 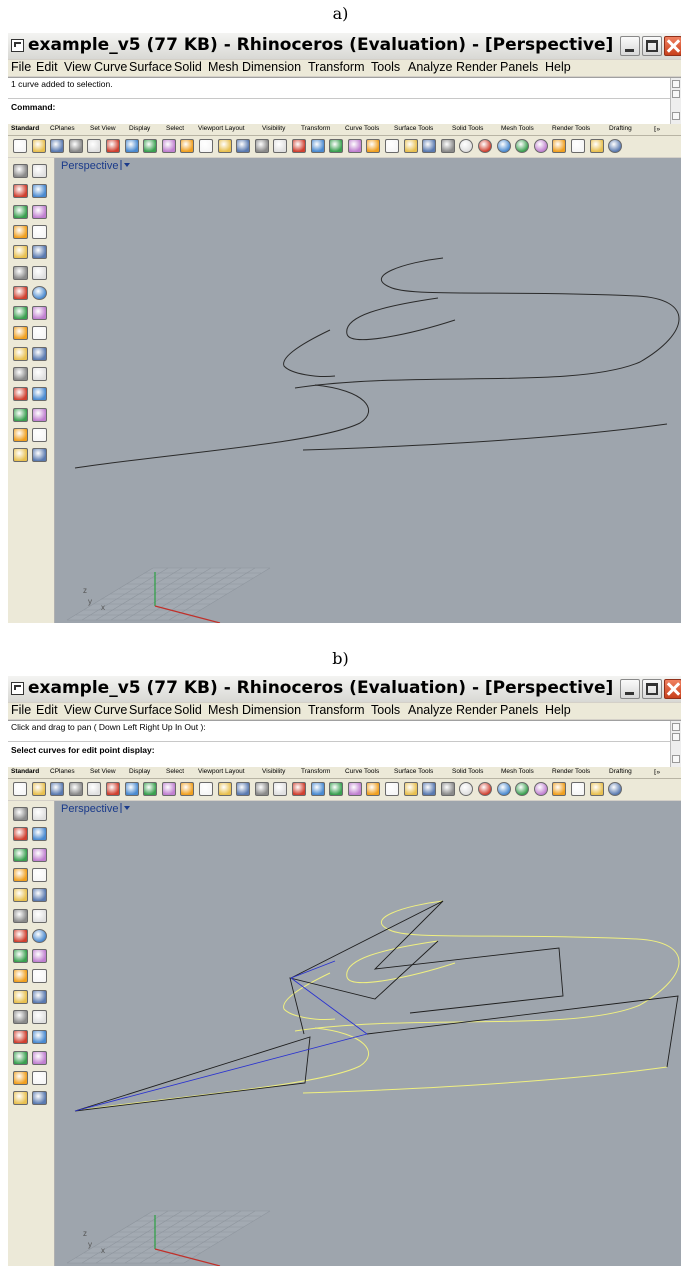 What do you see at coordinates (20, 211) in the screenshot?
I see `circle-icon` at bounding box center [20, 211].